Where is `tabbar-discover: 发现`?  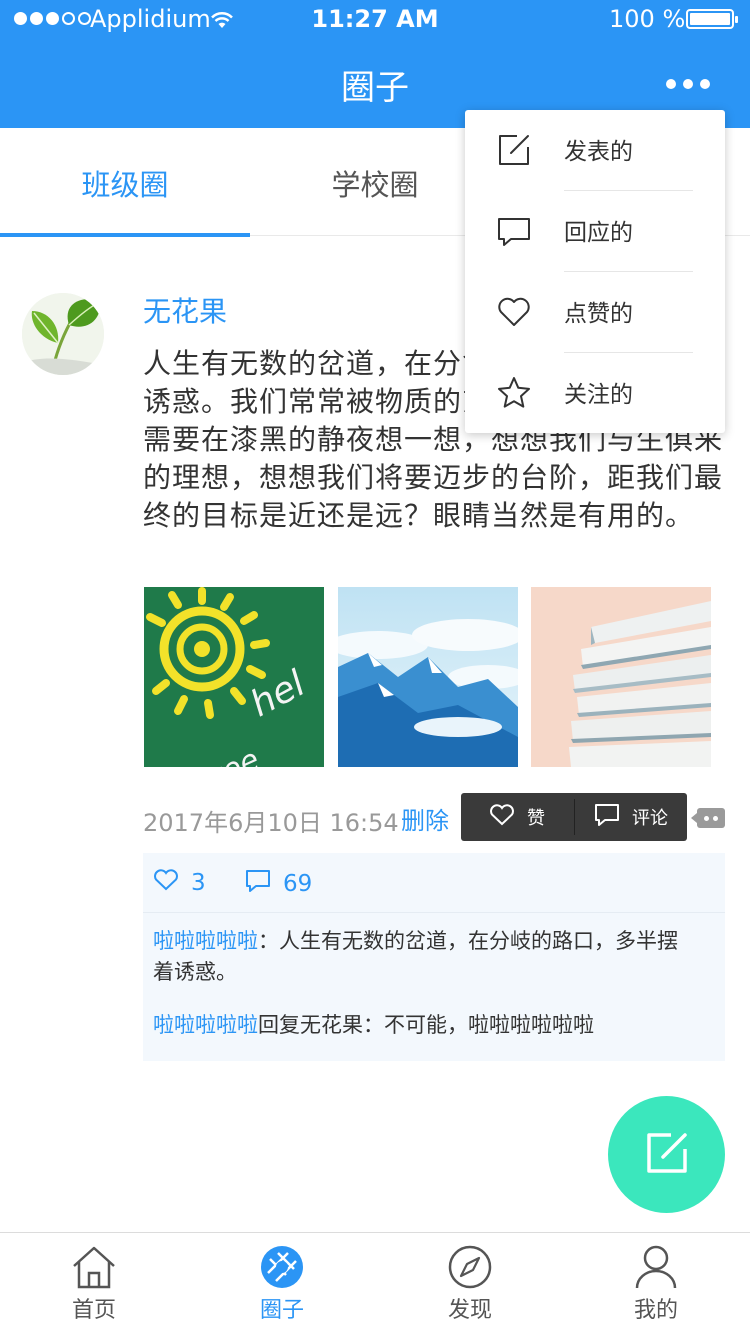 tabbar-discover: 发现 is located at coordinates (470, 1283).